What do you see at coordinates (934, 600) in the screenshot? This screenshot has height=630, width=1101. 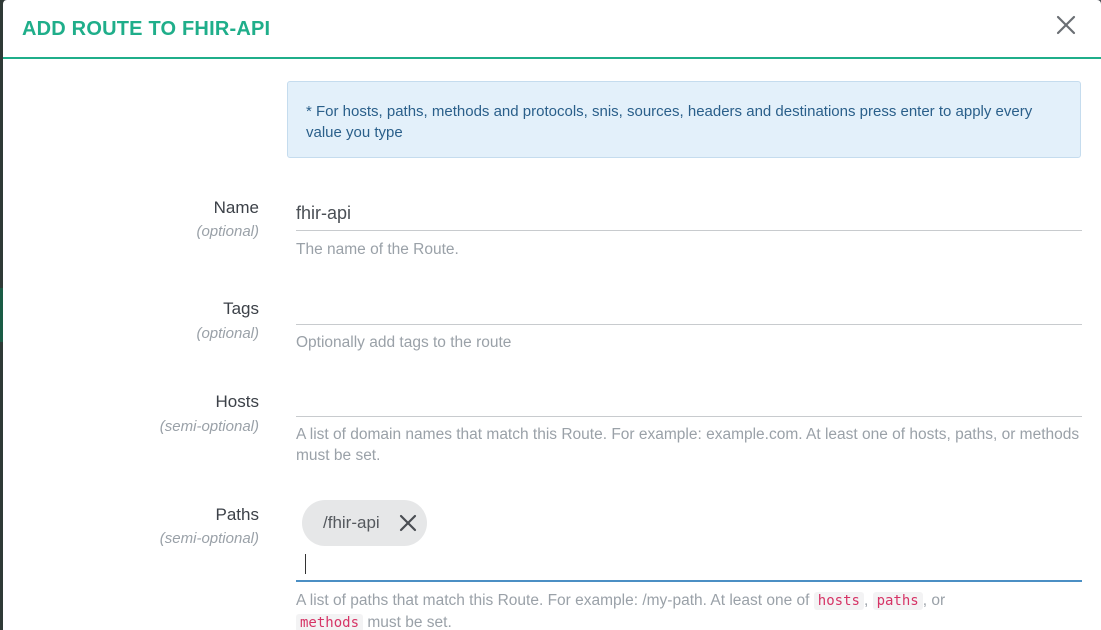 I see `paths-help-separator: , or` at bounding box center [934, 600].